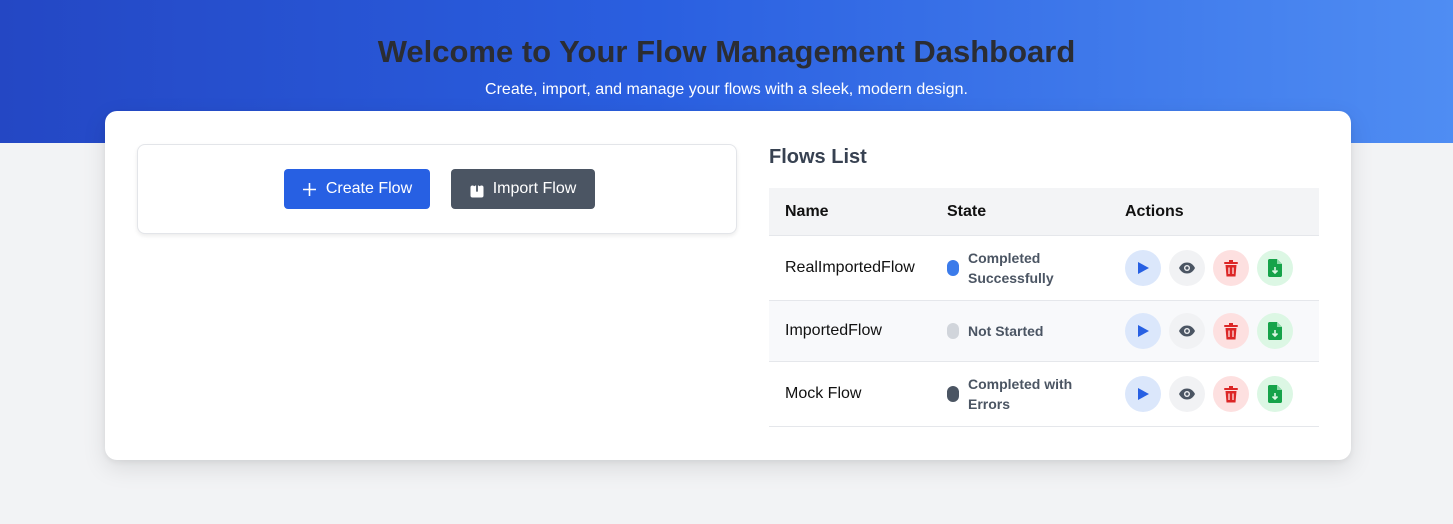 This screenshot has height=524, width=1453. Describe the element at coordinates (1011, 268) in the screenshot. I see `state-label: Completed Successfully` at that location.